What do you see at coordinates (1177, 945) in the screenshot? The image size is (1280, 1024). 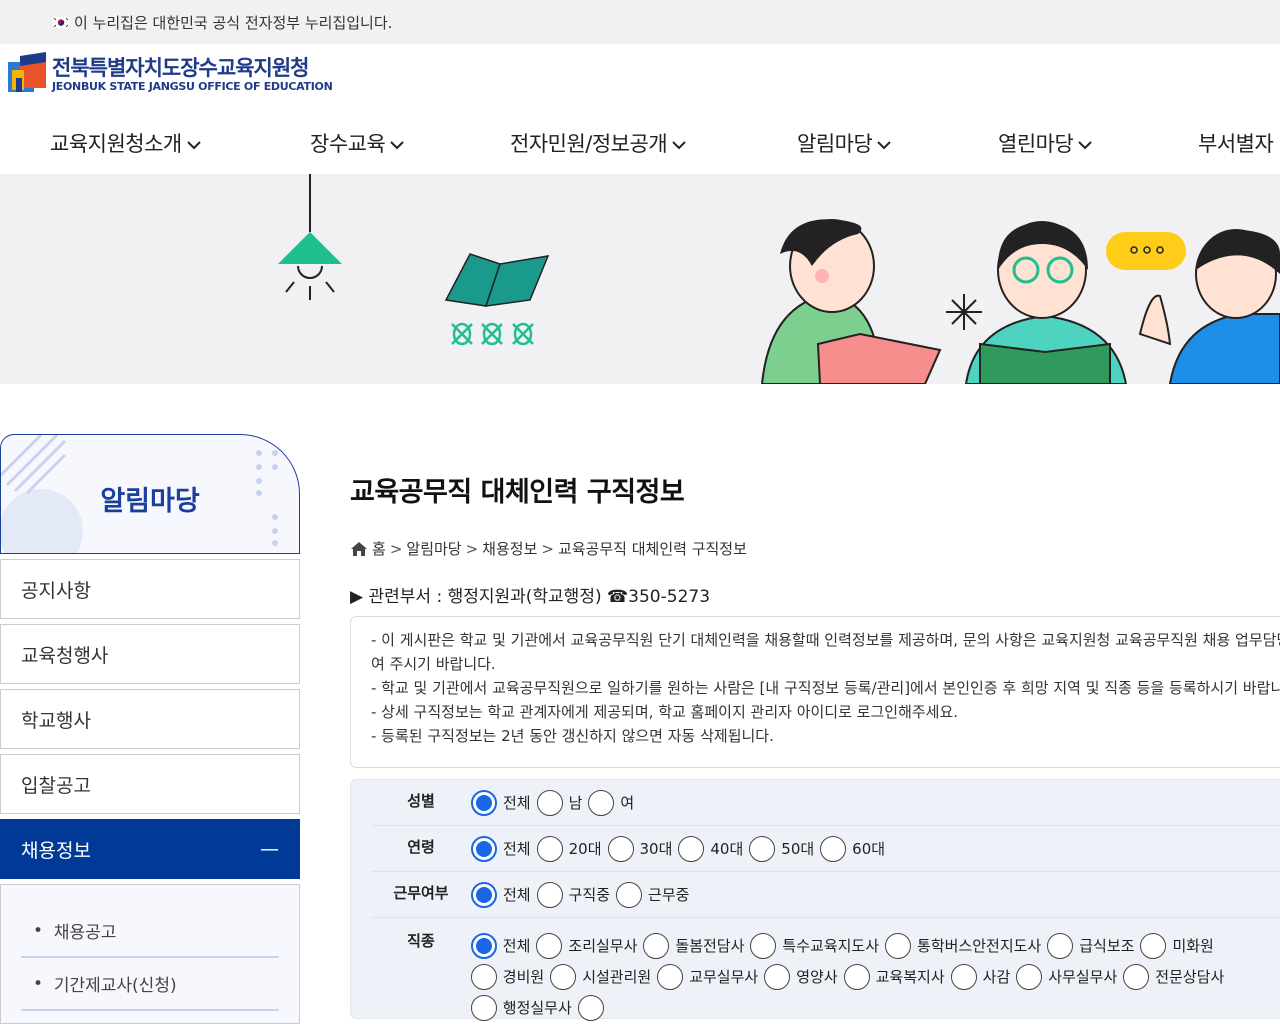 I see `radio-option-job: 미화원` at bounding box center [1177, 945].